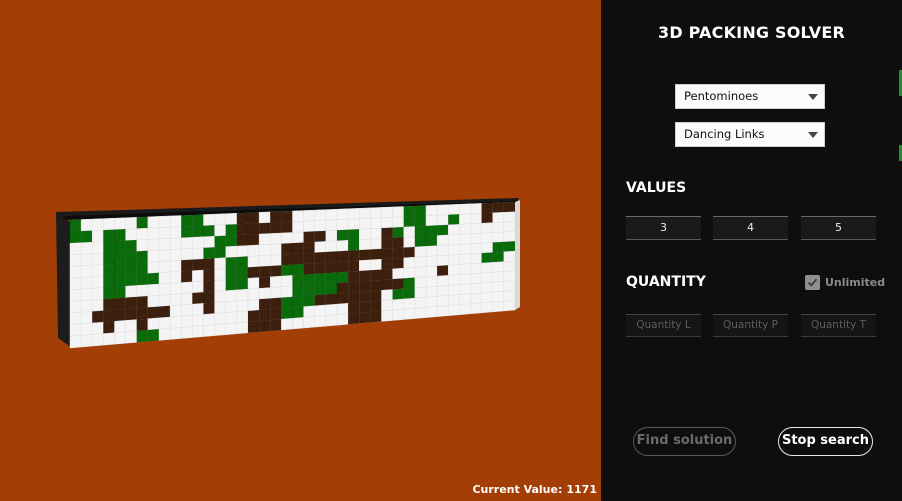 The height and width of the screenshot is (501, 902). Describe the element at coordinates (838, 325) in the screenshot. I see `quantity-t-input: Quantity T` at that location.